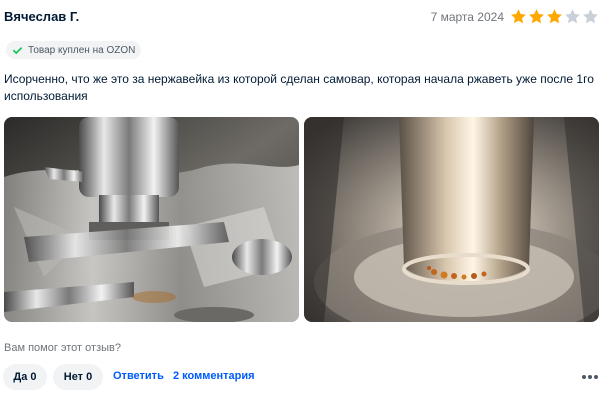 The image size is (607, 403). What do you see at coordinates (138, 376) in the screenshot?
I see `reply-link: Ответить` at bounding box center [138, 376].